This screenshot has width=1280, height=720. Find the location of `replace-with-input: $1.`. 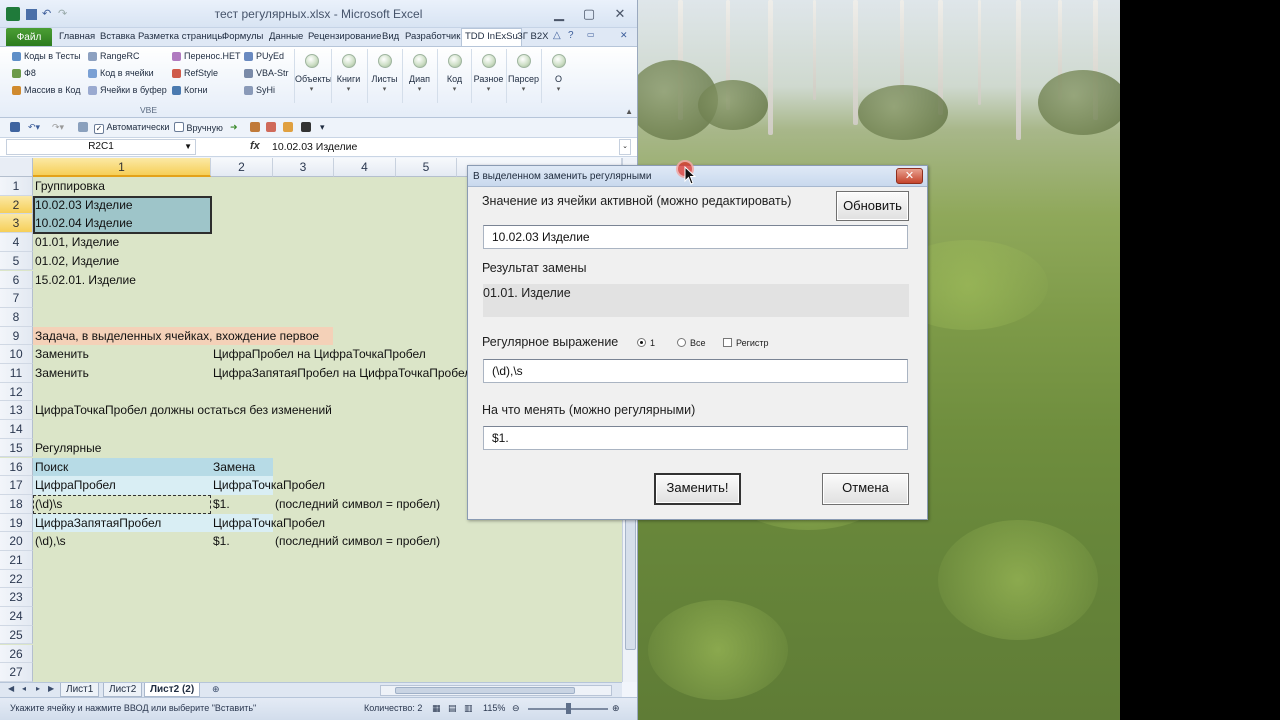

replace-with-input: $1. is located at coordinates (695, 438).